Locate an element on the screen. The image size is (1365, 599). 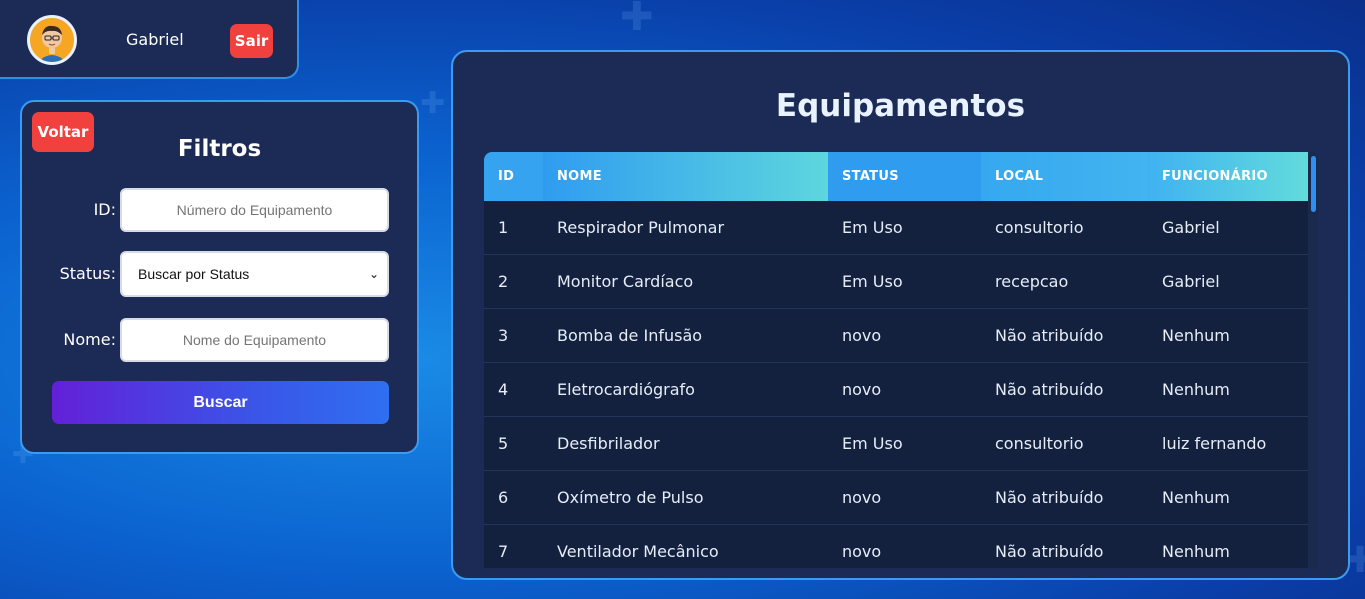
cell-nome: Monitor Cardíaco is located at coordinates (625, 281).